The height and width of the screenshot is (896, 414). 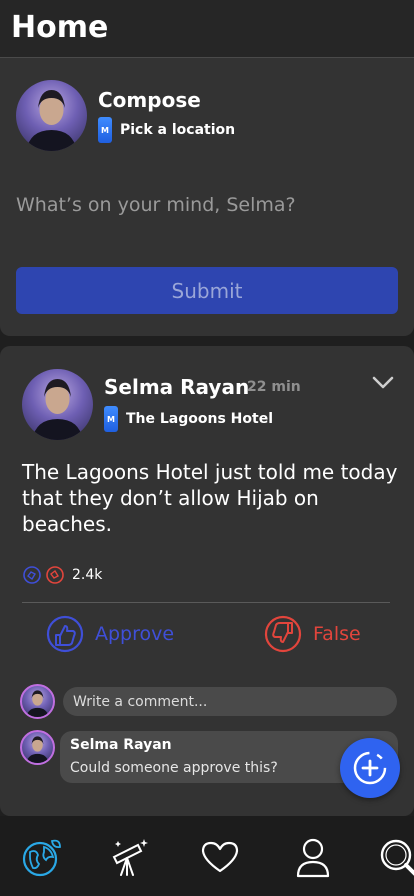 I want to click on globe-icon, so click(x=41, y=858).